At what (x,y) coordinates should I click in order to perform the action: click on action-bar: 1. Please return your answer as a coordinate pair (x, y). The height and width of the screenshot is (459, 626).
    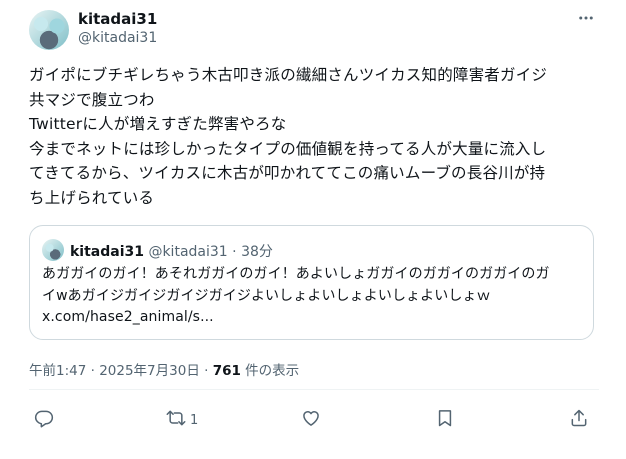
    Looking at the image, I should click on (313, 420).